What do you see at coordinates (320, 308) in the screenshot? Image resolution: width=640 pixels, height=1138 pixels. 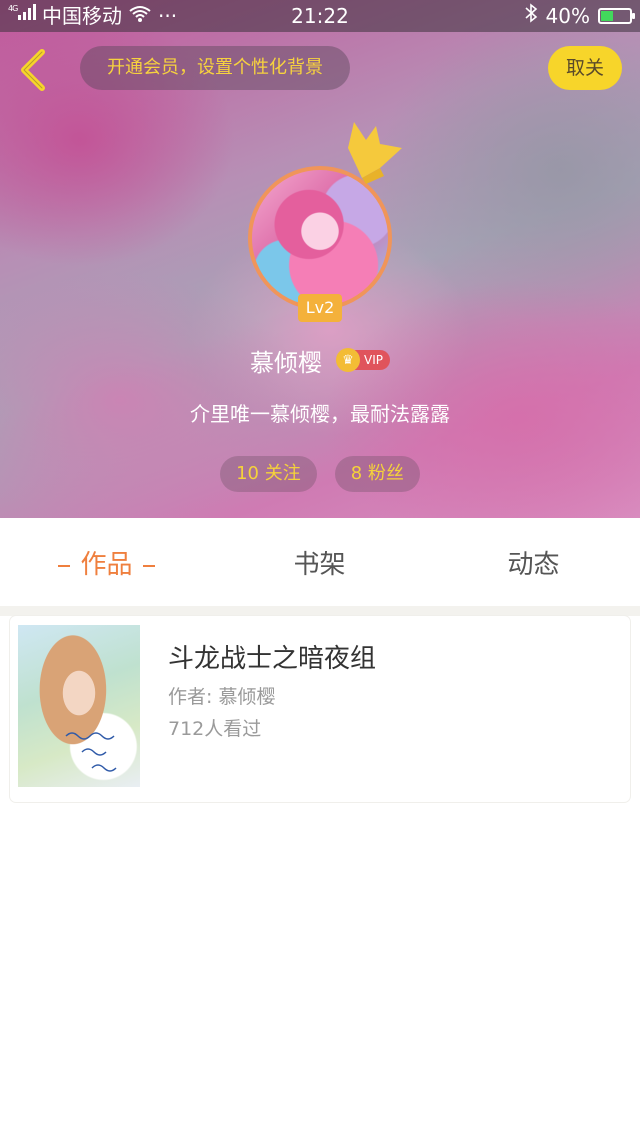 I see `level-badge: Lv2` at bounding box center [320, 308].